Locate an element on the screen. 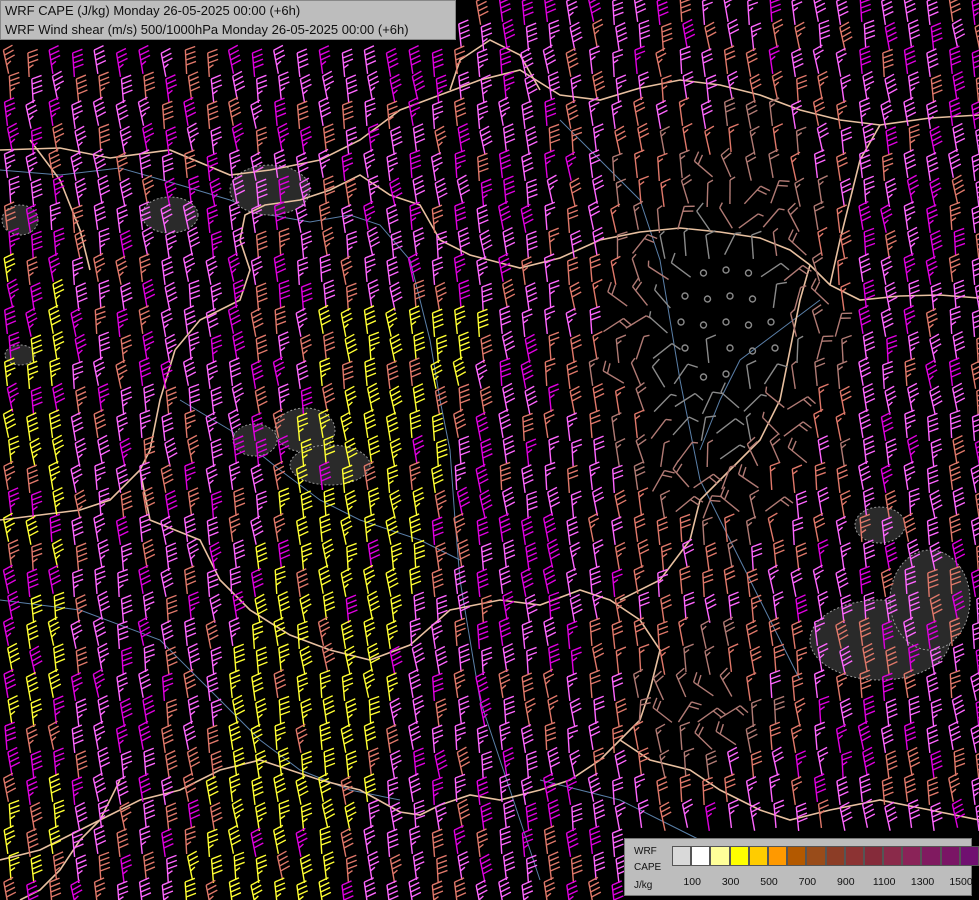 This screenshot has height=900, width=979. legend-color-scale is located at coordinates (825, 856).